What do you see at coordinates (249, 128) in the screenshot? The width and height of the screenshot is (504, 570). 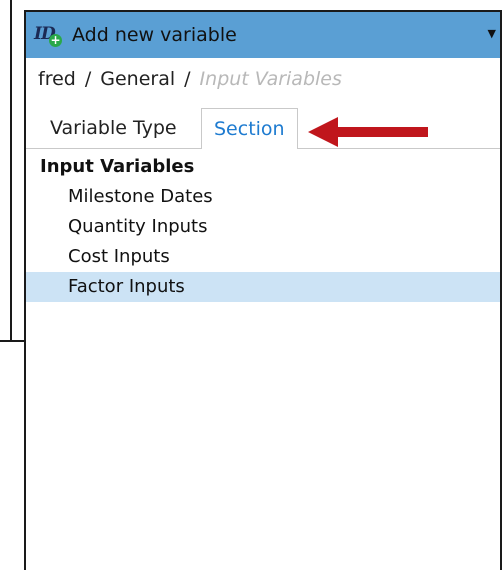 I see `tab-section: Section` at bounding box center [249, 128].